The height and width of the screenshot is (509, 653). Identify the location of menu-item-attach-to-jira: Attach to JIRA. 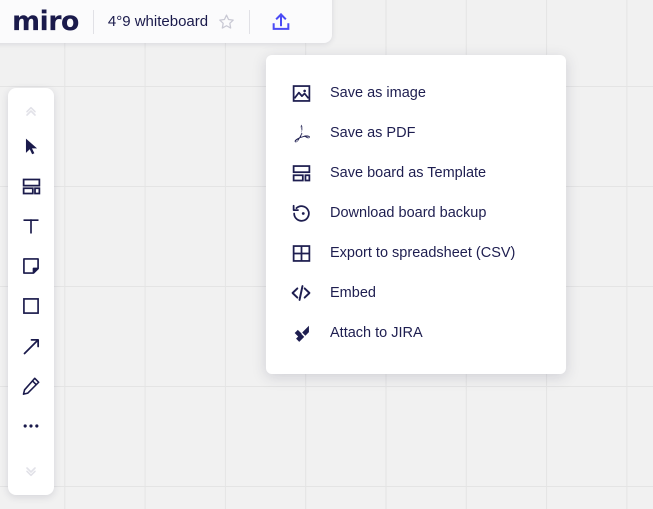
(416, 333).